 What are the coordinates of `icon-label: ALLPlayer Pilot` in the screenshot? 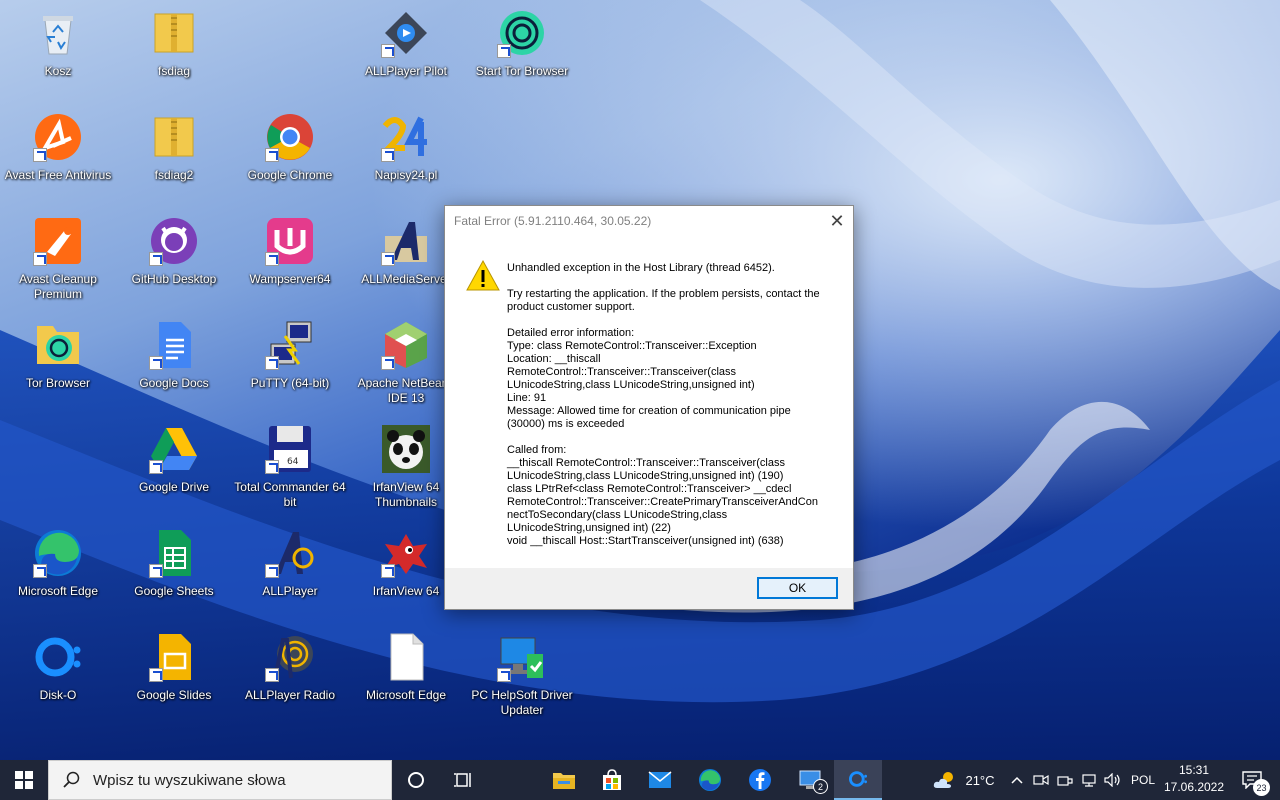 It's located at (406, 71).